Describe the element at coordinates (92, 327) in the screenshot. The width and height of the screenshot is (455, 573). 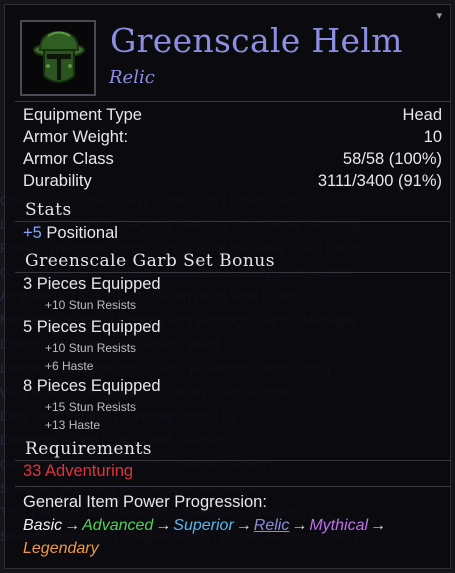
I see `set-tier-label: 5 Pieces Equipped` at that location.